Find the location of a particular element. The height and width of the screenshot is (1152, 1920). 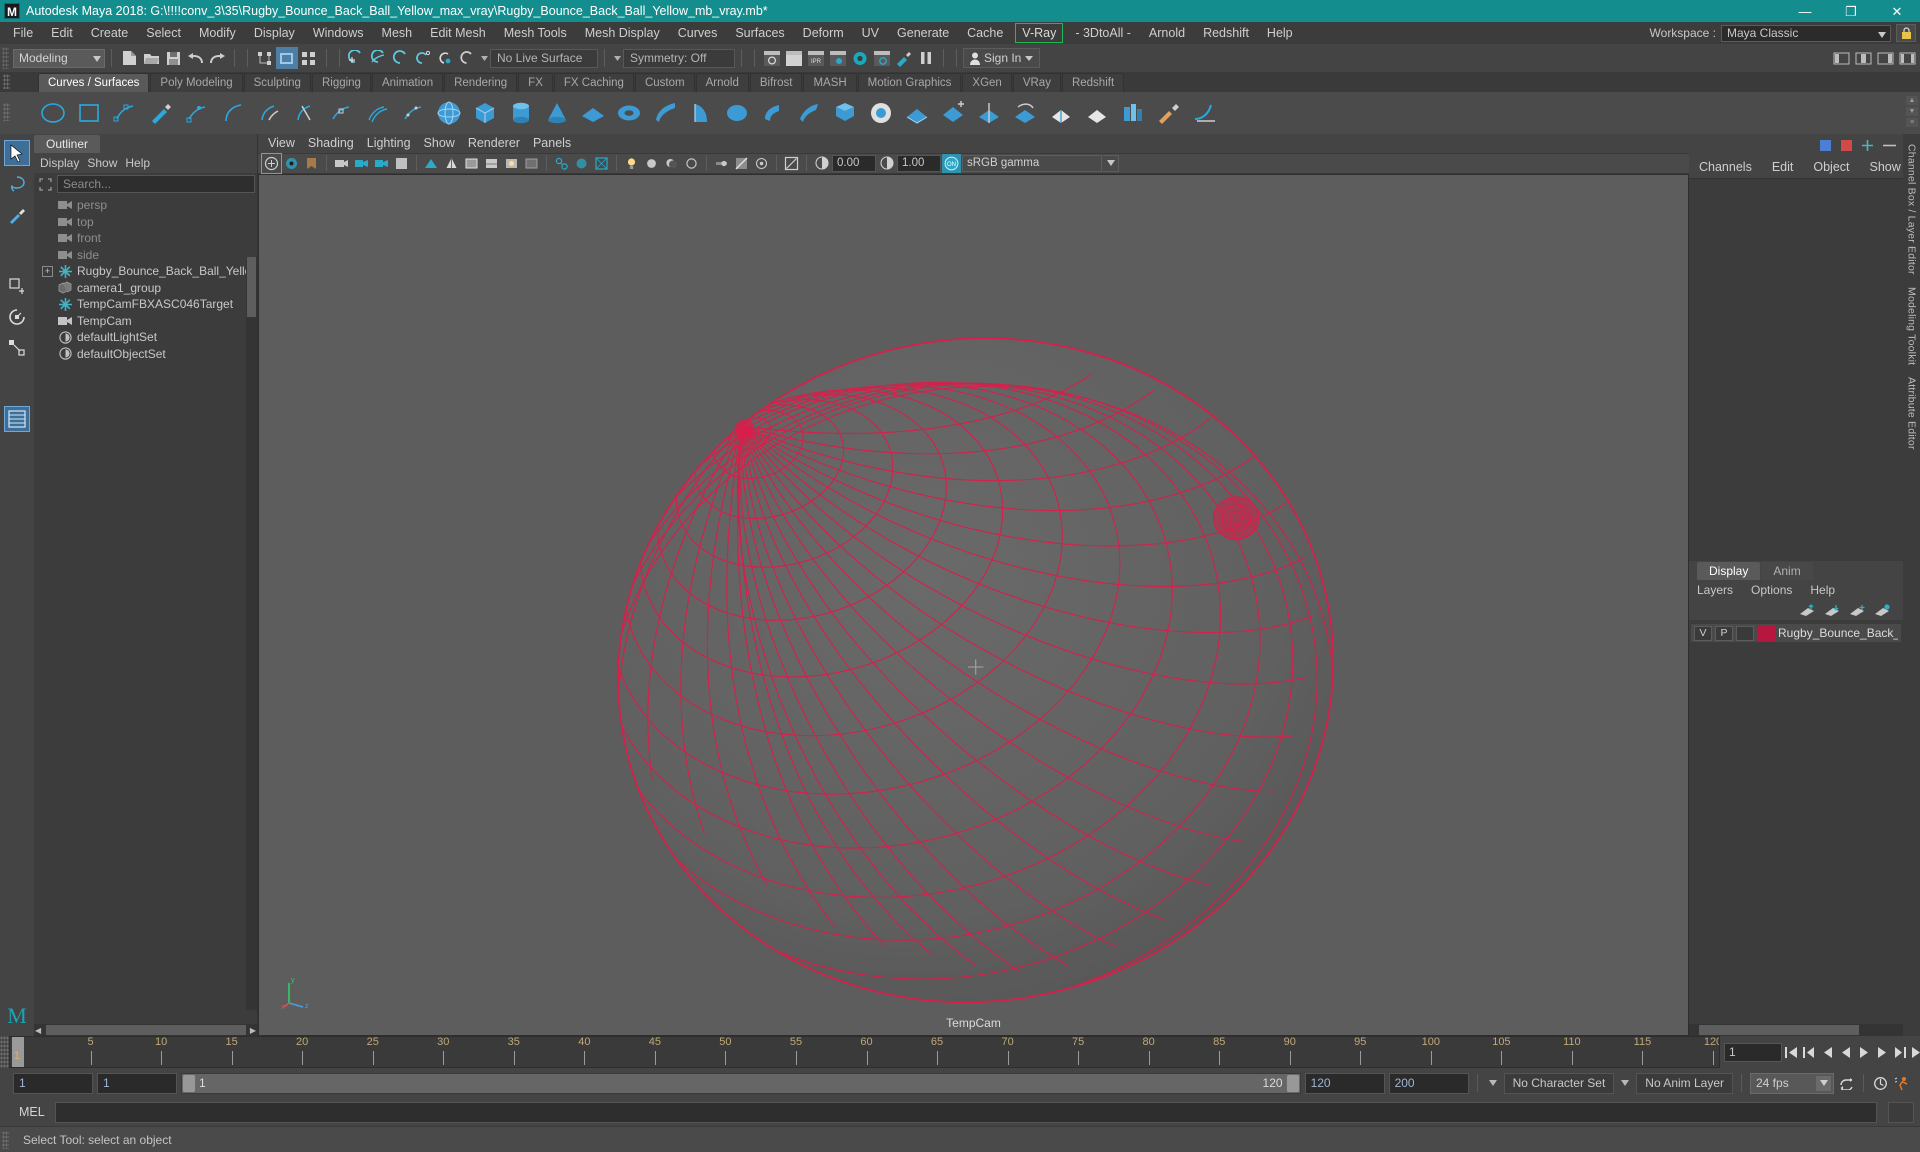

layer-list-horizontal-scrollbar is located at coordinates (1796, 1030).